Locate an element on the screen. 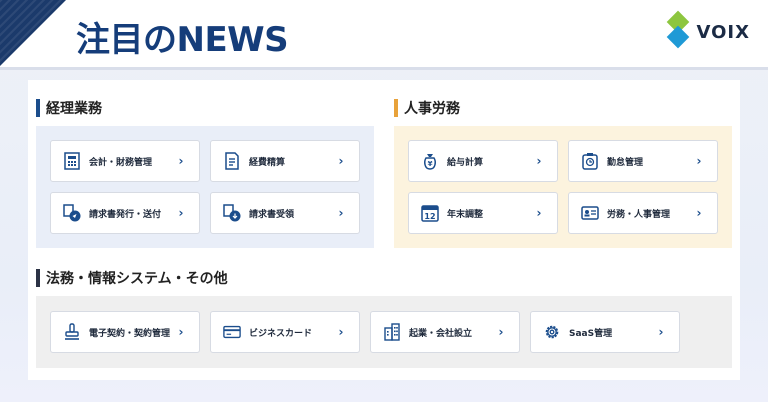 The width and height of the screenshot is (768, 402). card-attendance: 勤怠管理 › is located at coordinates (643, 161).